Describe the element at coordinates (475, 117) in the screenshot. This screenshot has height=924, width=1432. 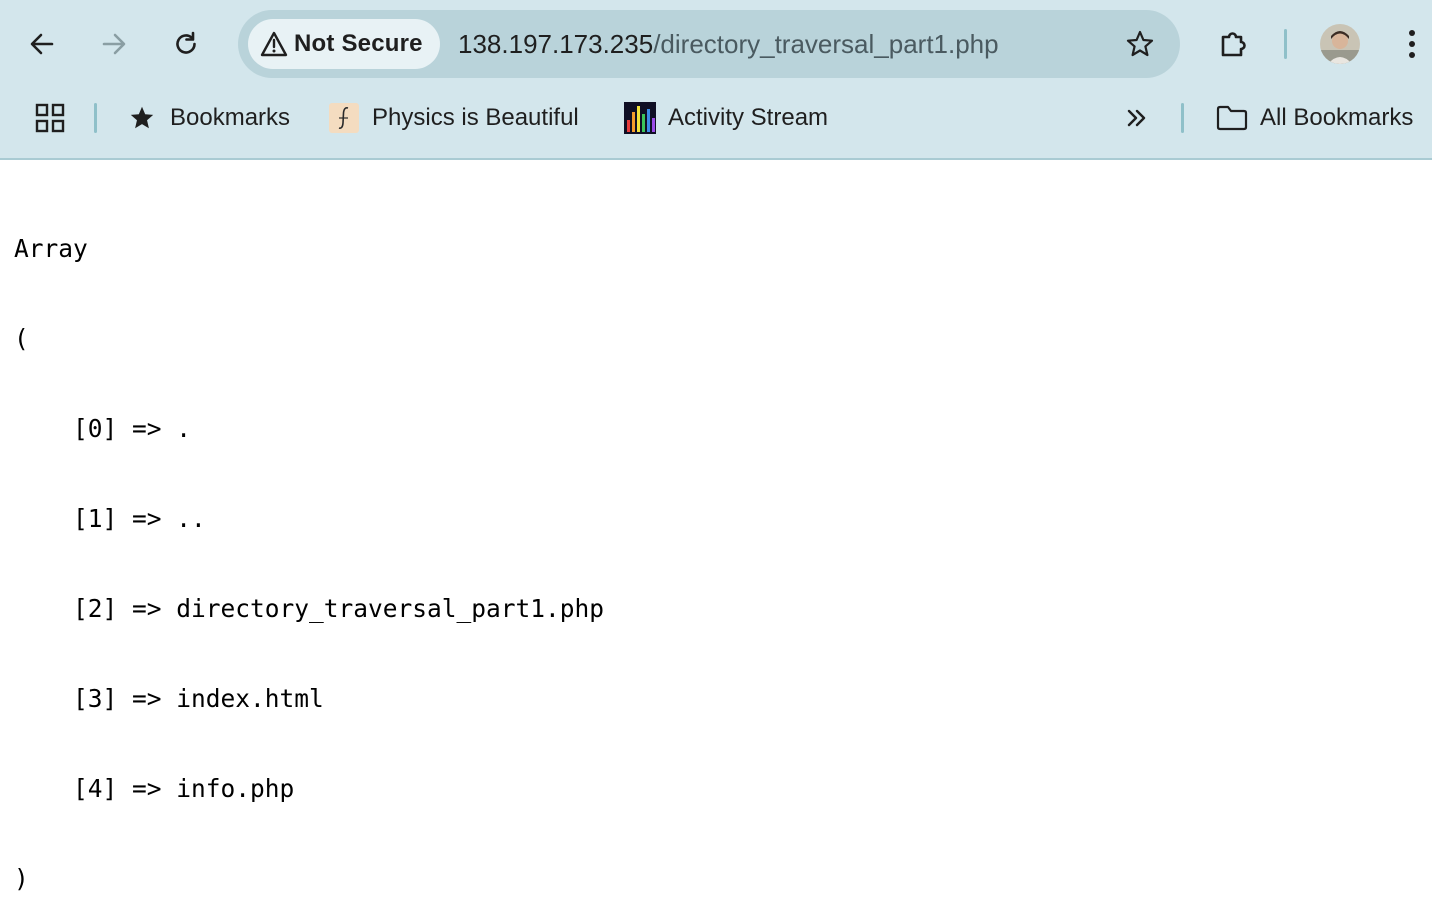
I see `bookmark-label: Physics is Beautiful` at that location.